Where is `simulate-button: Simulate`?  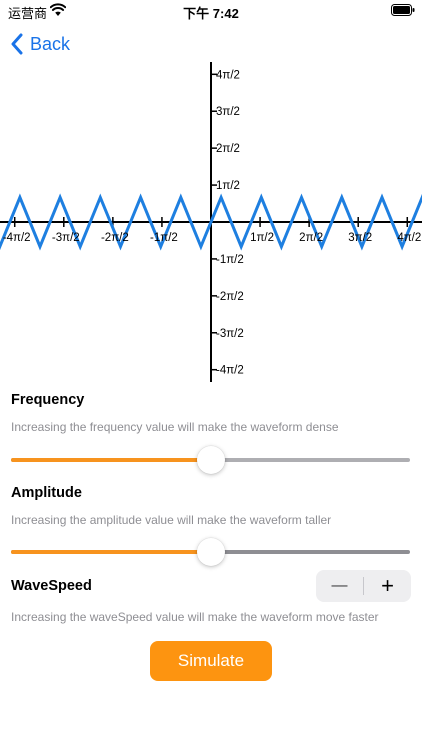 simulate-button: Simulate is located at coordinates (211, 661).